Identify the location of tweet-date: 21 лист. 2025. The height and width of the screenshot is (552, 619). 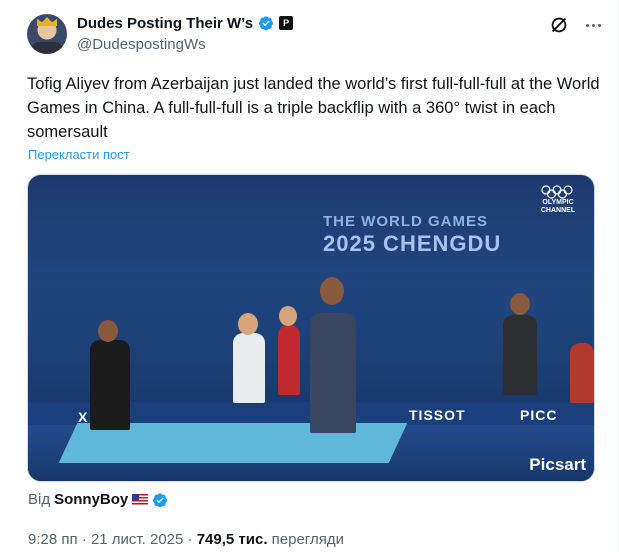
(137, 539).